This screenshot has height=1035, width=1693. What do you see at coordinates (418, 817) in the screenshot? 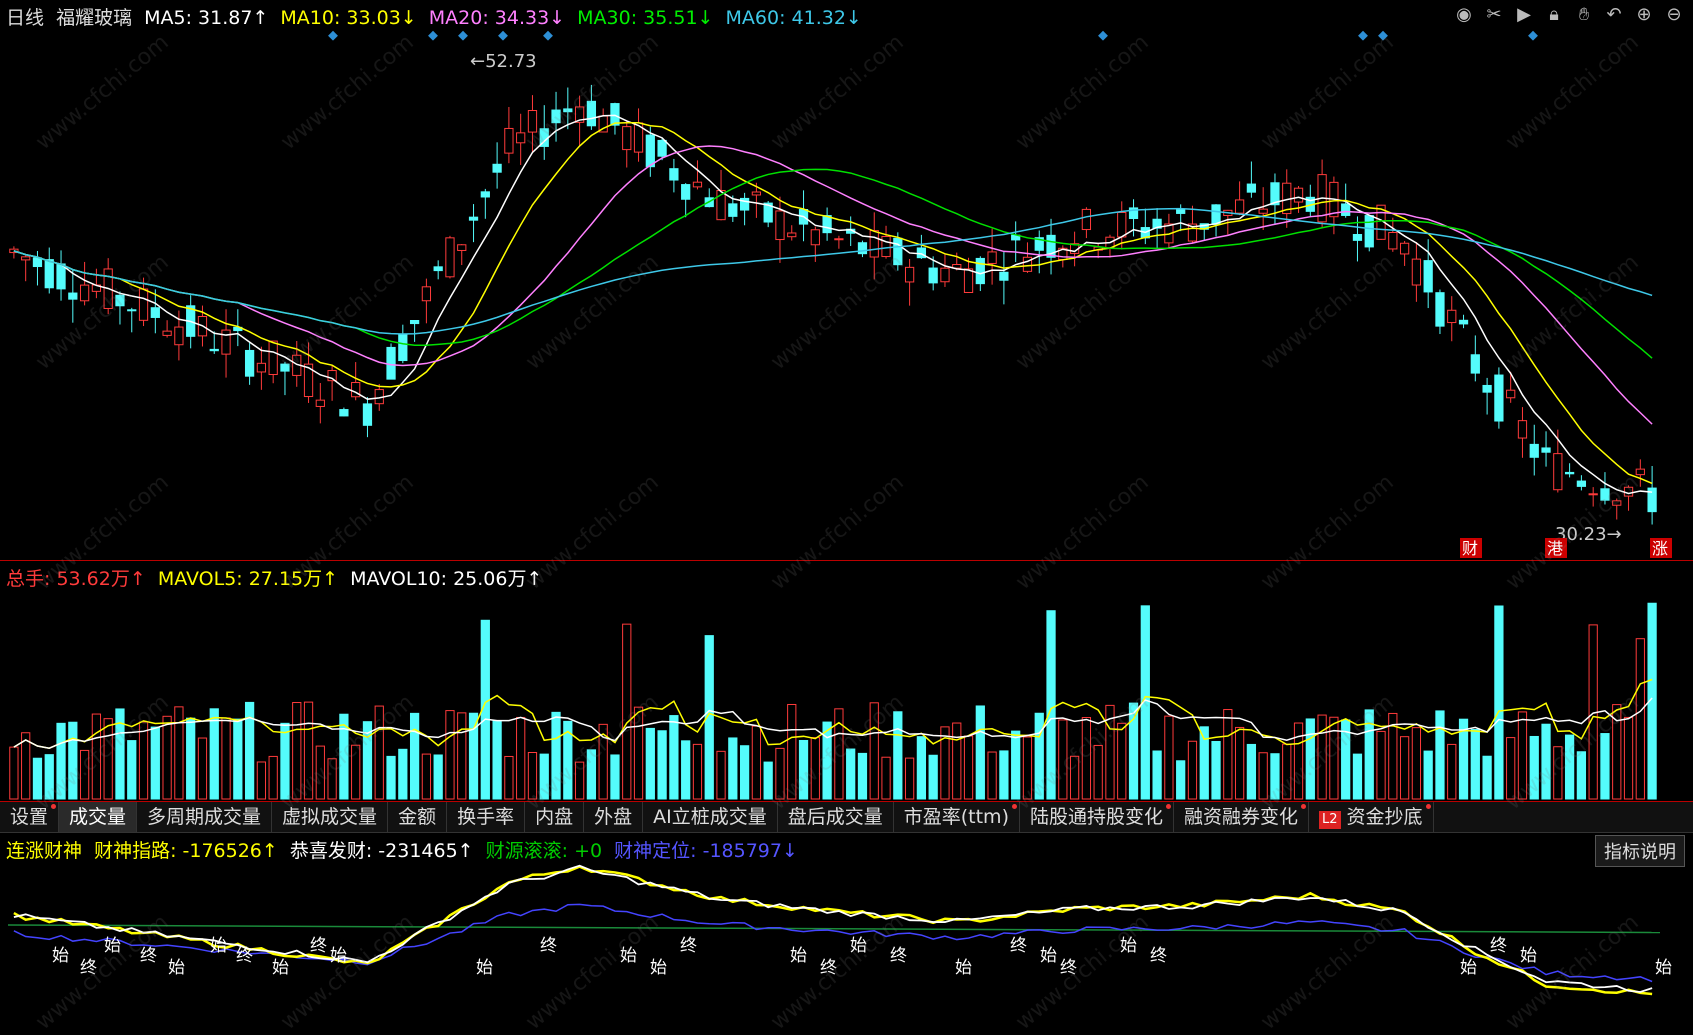
I see `tab-4: 金额` at bounding box center [418, 817].